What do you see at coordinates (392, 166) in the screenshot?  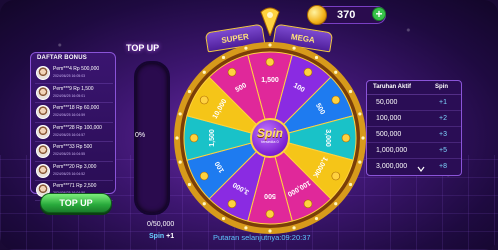 I see `bet-amount: 3,000,000` at bounding box center [392, 166].